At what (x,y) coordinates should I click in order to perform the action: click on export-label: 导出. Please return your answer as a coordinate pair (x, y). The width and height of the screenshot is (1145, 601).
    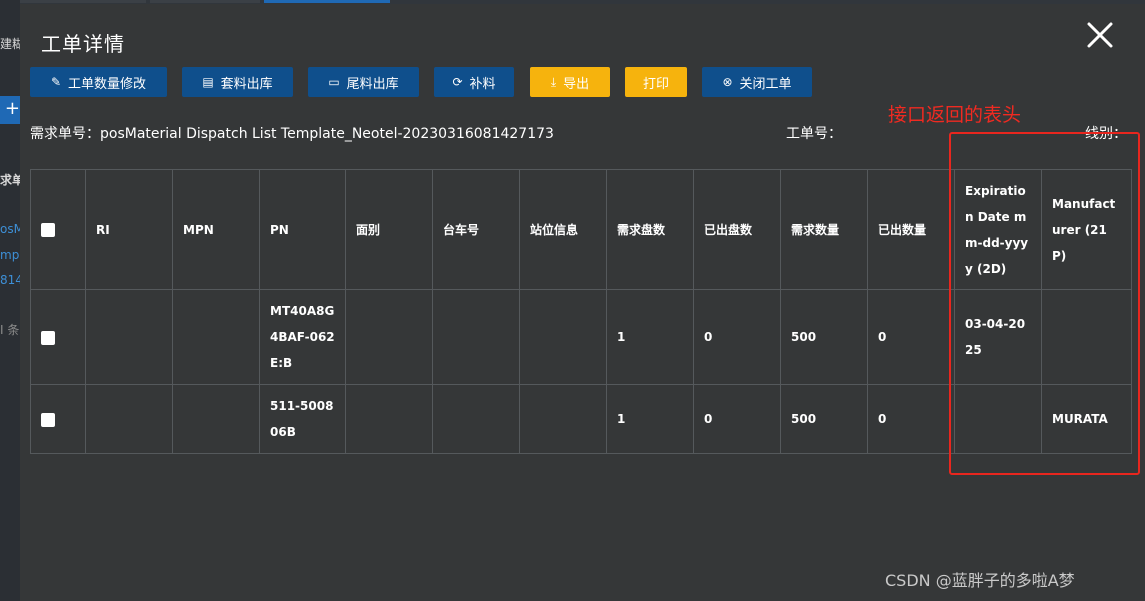
    Looking at the image, I should click on (576, 84).